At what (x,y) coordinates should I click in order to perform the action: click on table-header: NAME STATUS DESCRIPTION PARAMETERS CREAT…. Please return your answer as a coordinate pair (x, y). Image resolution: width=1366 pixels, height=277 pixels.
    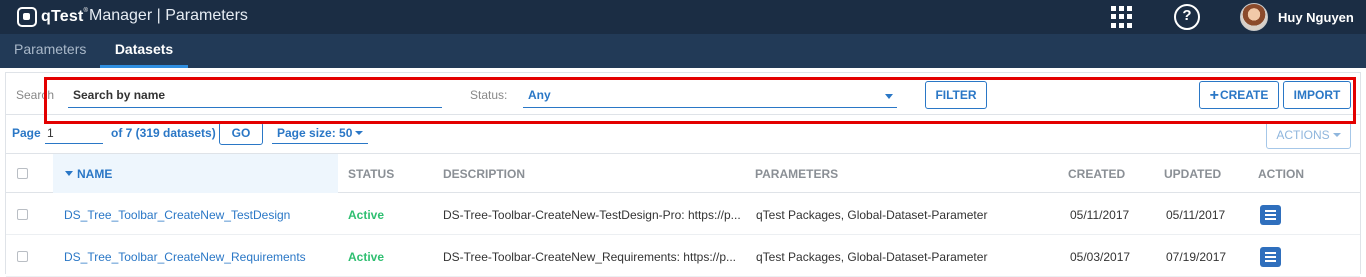
    Looking at the image, I should click on (683, 173).